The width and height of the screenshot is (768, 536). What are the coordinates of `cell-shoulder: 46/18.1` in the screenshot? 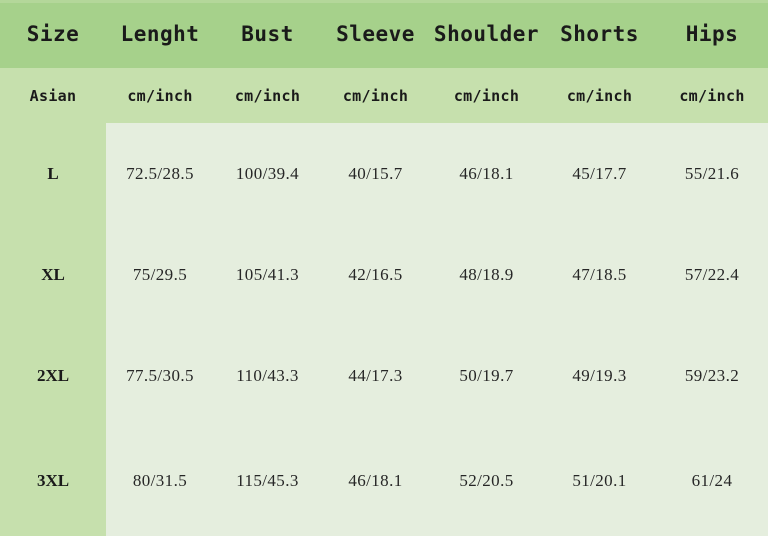 It's located at (486, 173).